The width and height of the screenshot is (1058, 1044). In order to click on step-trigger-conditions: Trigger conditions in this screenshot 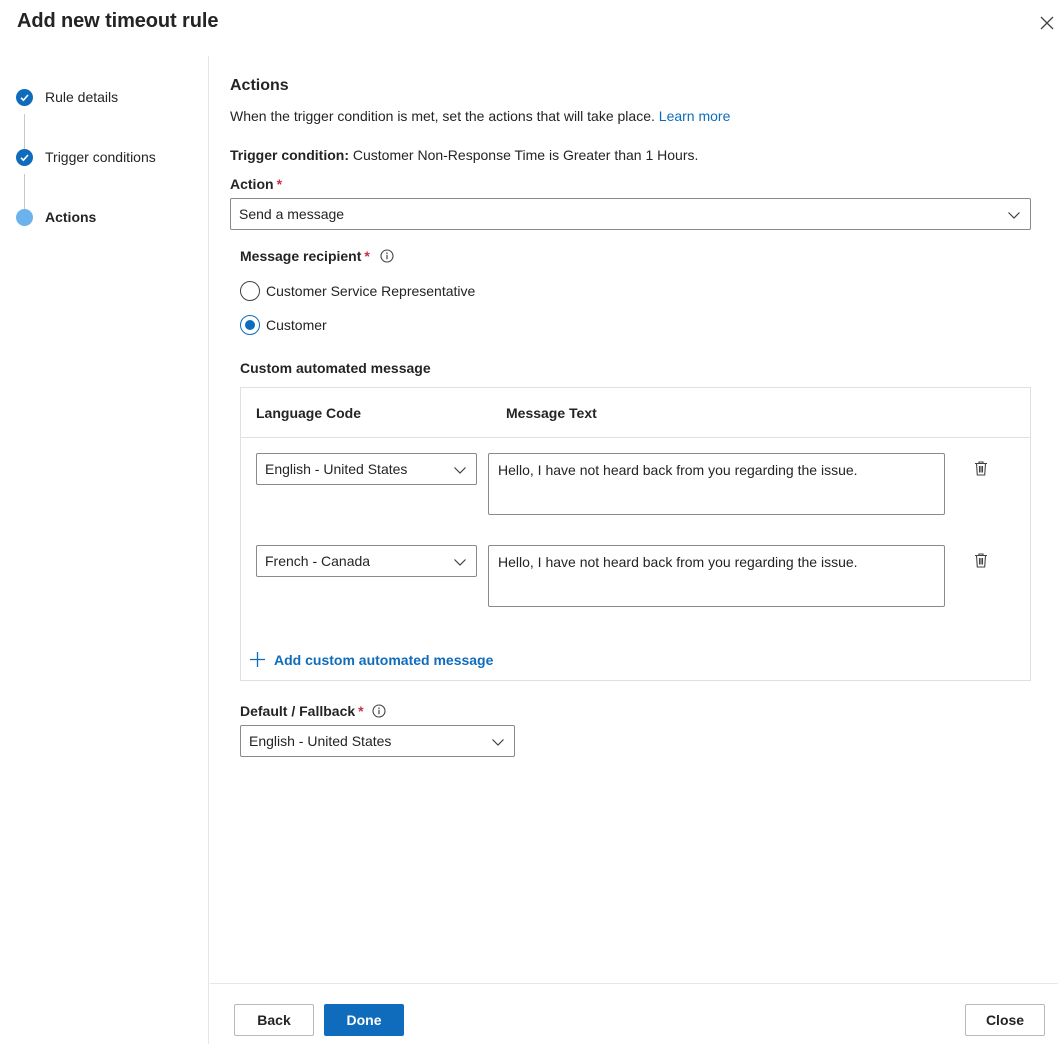, I will do `click(86, 157)`.